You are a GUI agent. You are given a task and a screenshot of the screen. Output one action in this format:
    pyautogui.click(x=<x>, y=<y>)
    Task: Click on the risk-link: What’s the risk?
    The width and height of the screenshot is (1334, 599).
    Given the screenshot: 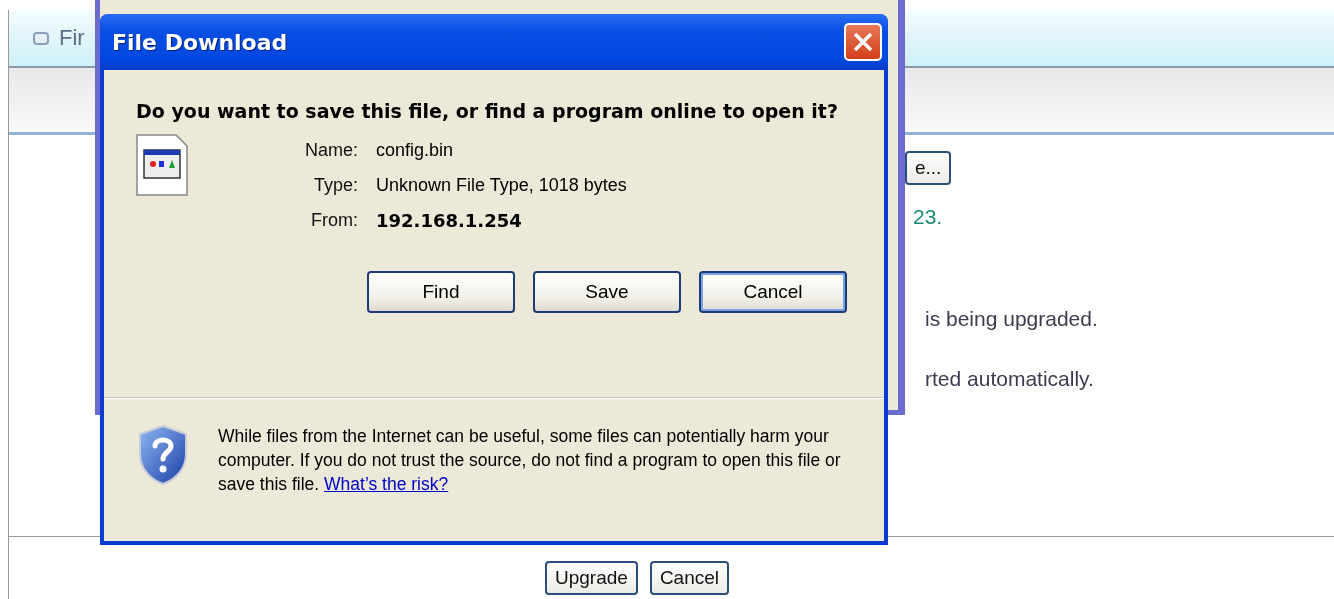 What is the action you would take?
    pyautogui.click(x=386, y=484)
    